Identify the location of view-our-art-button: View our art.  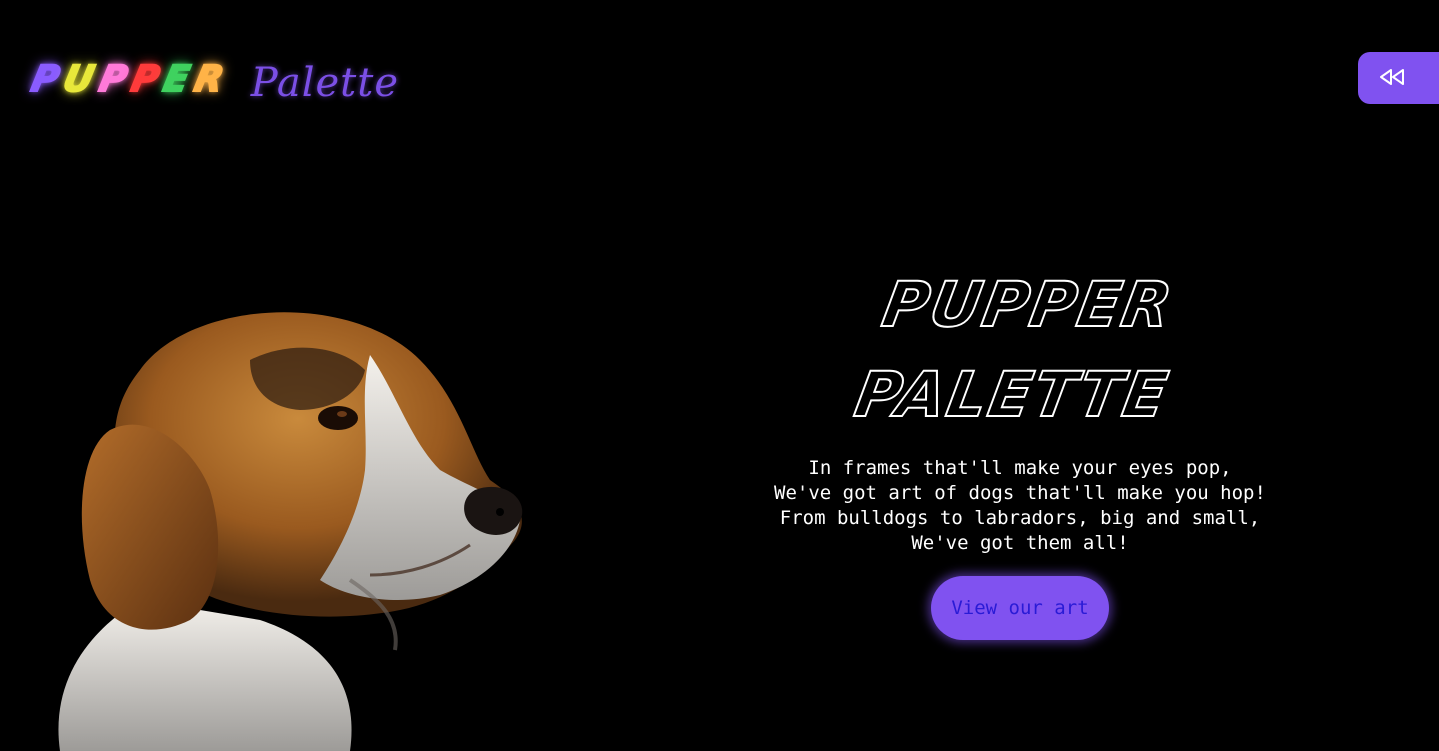
(1020, 608).